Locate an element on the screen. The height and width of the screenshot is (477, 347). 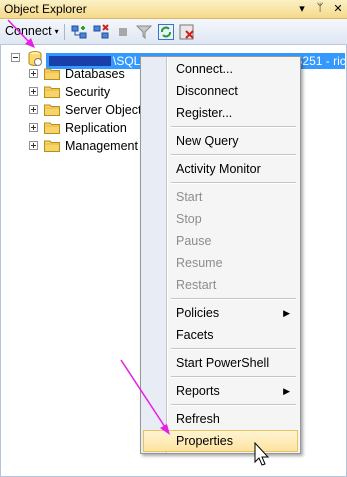
tree-node-security: Security is located at coordinates (70, 92).